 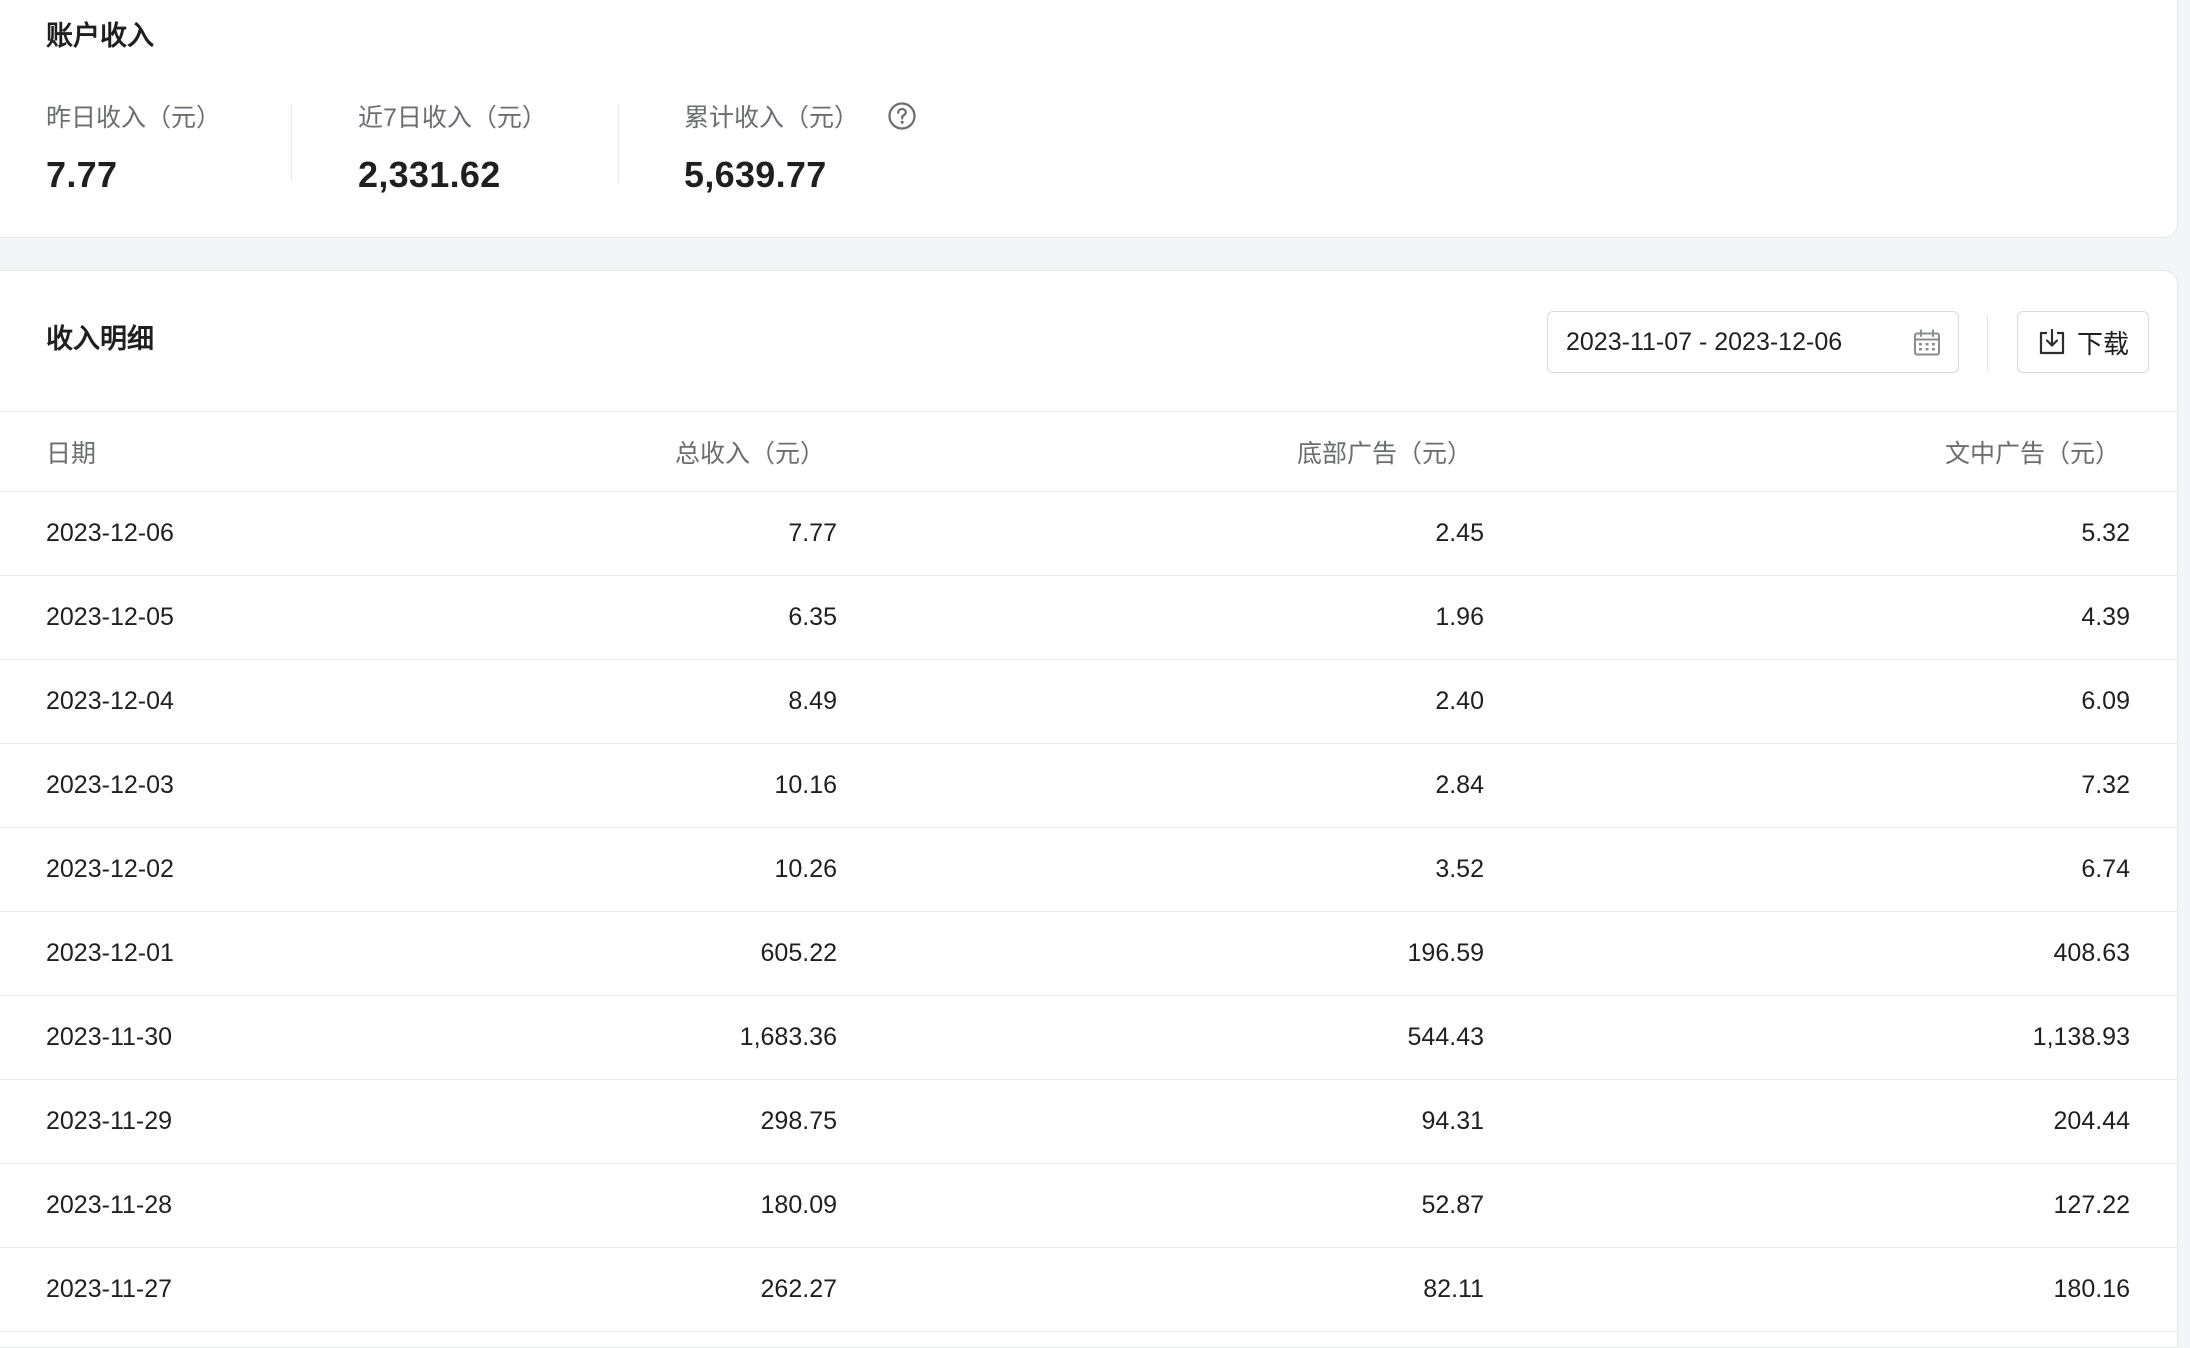 I want to click on cell-total: 7.77, so click(x=618, y=533).